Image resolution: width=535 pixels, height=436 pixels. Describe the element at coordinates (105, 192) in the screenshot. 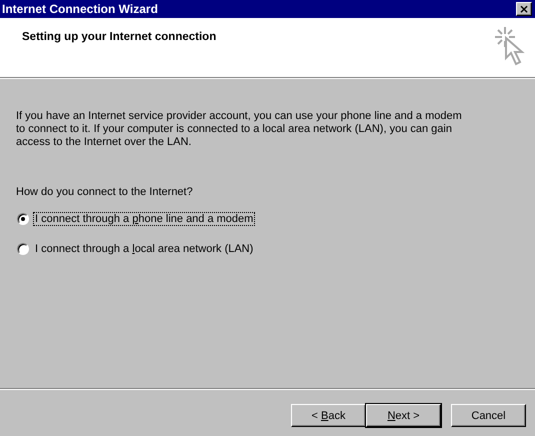

I see `question-text: How do you connect to the Internet?` at that location.